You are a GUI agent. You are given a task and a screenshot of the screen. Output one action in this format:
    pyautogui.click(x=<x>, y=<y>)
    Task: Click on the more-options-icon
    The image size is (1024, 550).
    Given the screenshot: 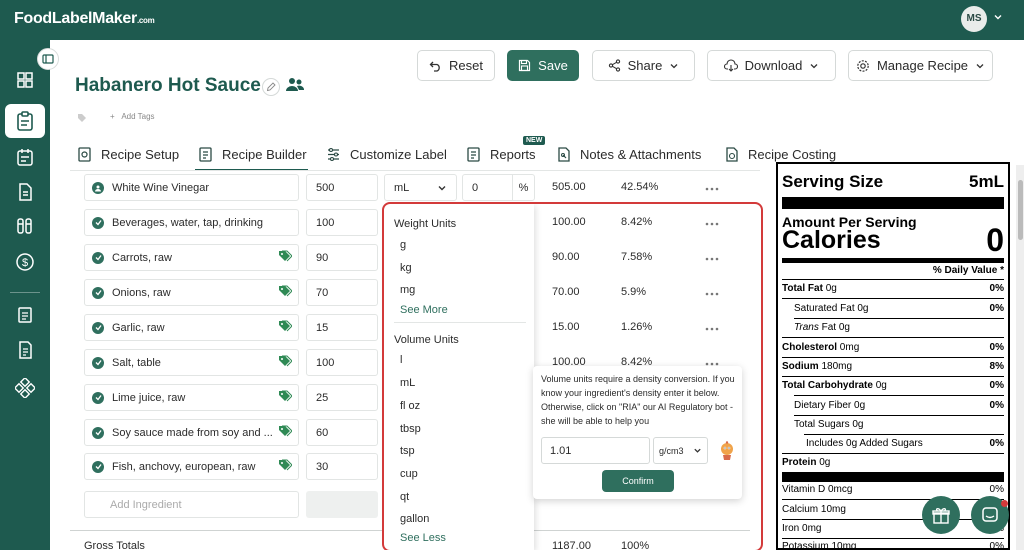 What is the action you would take?
    pyautogui.click(x=712, y=187)
    